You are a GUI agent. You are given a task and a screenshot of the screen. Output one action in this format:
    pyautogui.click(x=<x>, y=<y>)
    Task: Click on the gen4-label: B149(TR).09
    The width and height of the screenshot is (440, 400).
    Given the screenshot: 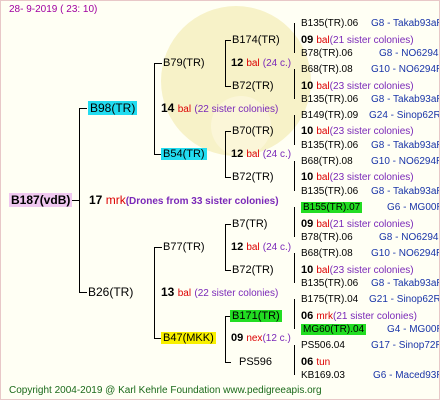 What is the action you would take?
    pyautogui.click(x=330, y=115)
    